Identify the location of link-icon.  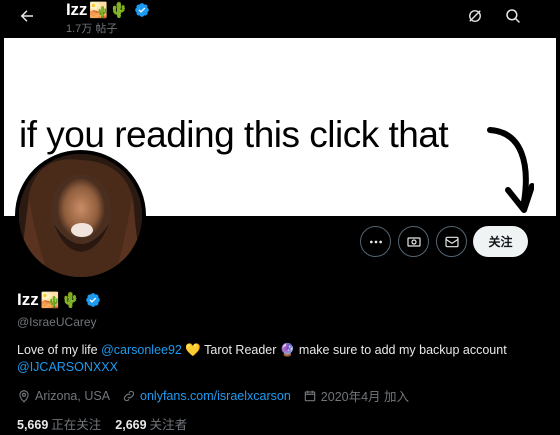
(129, 395).